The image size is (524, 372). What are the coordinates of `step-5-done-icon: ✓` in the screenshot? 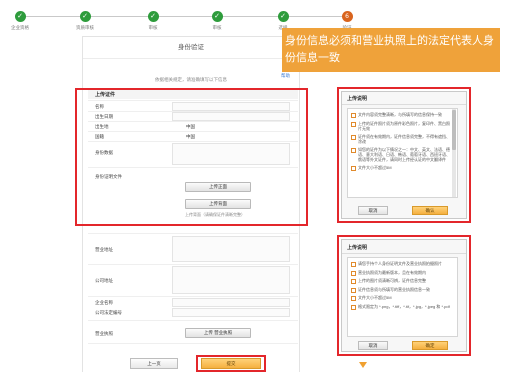 It's located at (283, 16).